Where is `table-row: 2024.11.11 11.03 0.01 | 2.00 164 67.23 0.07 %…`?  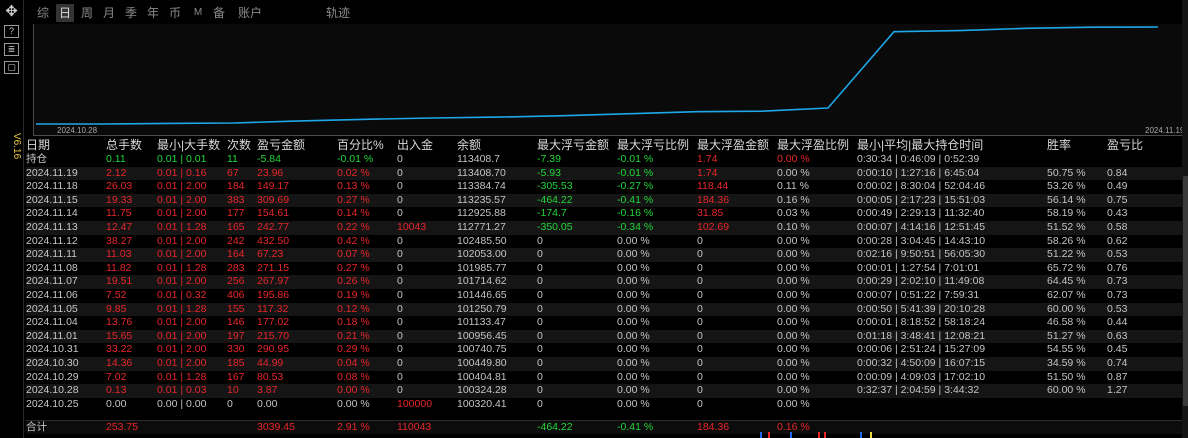 table-row: 2024.11.11 11.03 0.01 | 2.00 164 67.23 0.07 %… is located at coordinates (604, 255).